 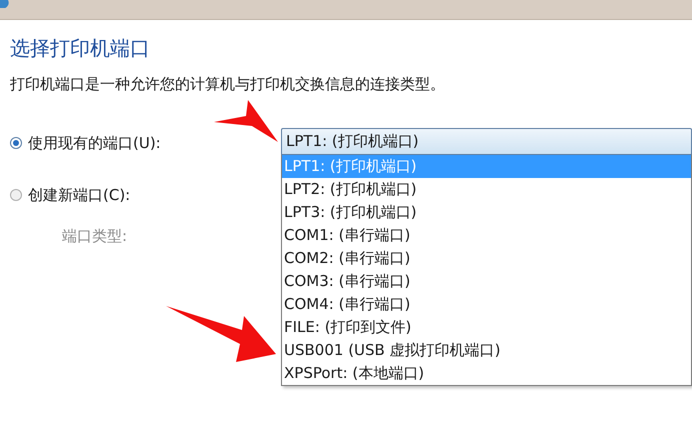 I want to click on dropdown-option: COM3: (串行端口), so click(x=486, y=281).